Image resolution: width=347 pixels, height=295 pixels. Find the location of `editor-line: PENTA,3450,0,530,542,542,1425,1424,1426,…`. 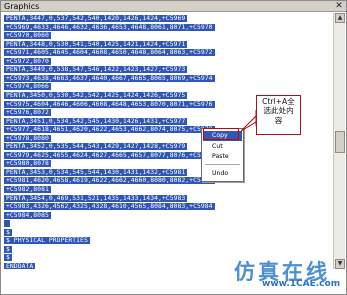

editor-line: PENTA,3450,0,530,542,542,1425,1424,1426,… is located at coordinates (96, 94).